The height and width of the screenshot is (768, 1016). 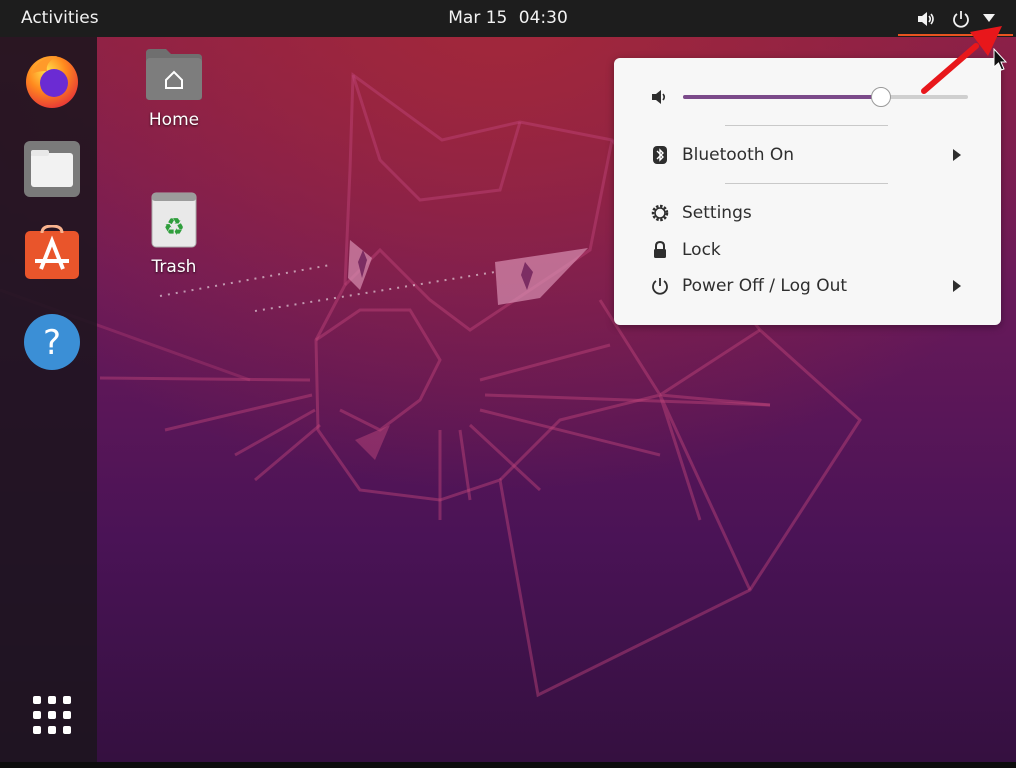 I want to click on volume-slider-fill, so click(x=781, y=97).